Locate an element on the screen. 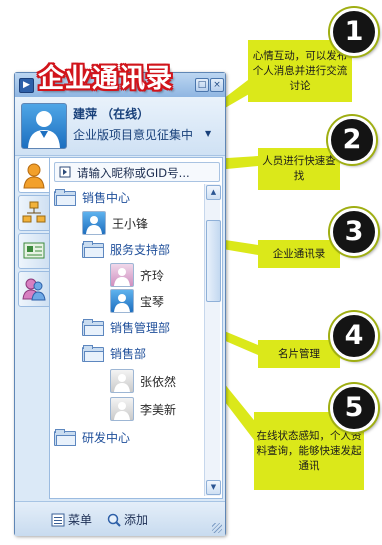  tree-folder-sales-dept: 销售部 is located at coordinates (114, 353).